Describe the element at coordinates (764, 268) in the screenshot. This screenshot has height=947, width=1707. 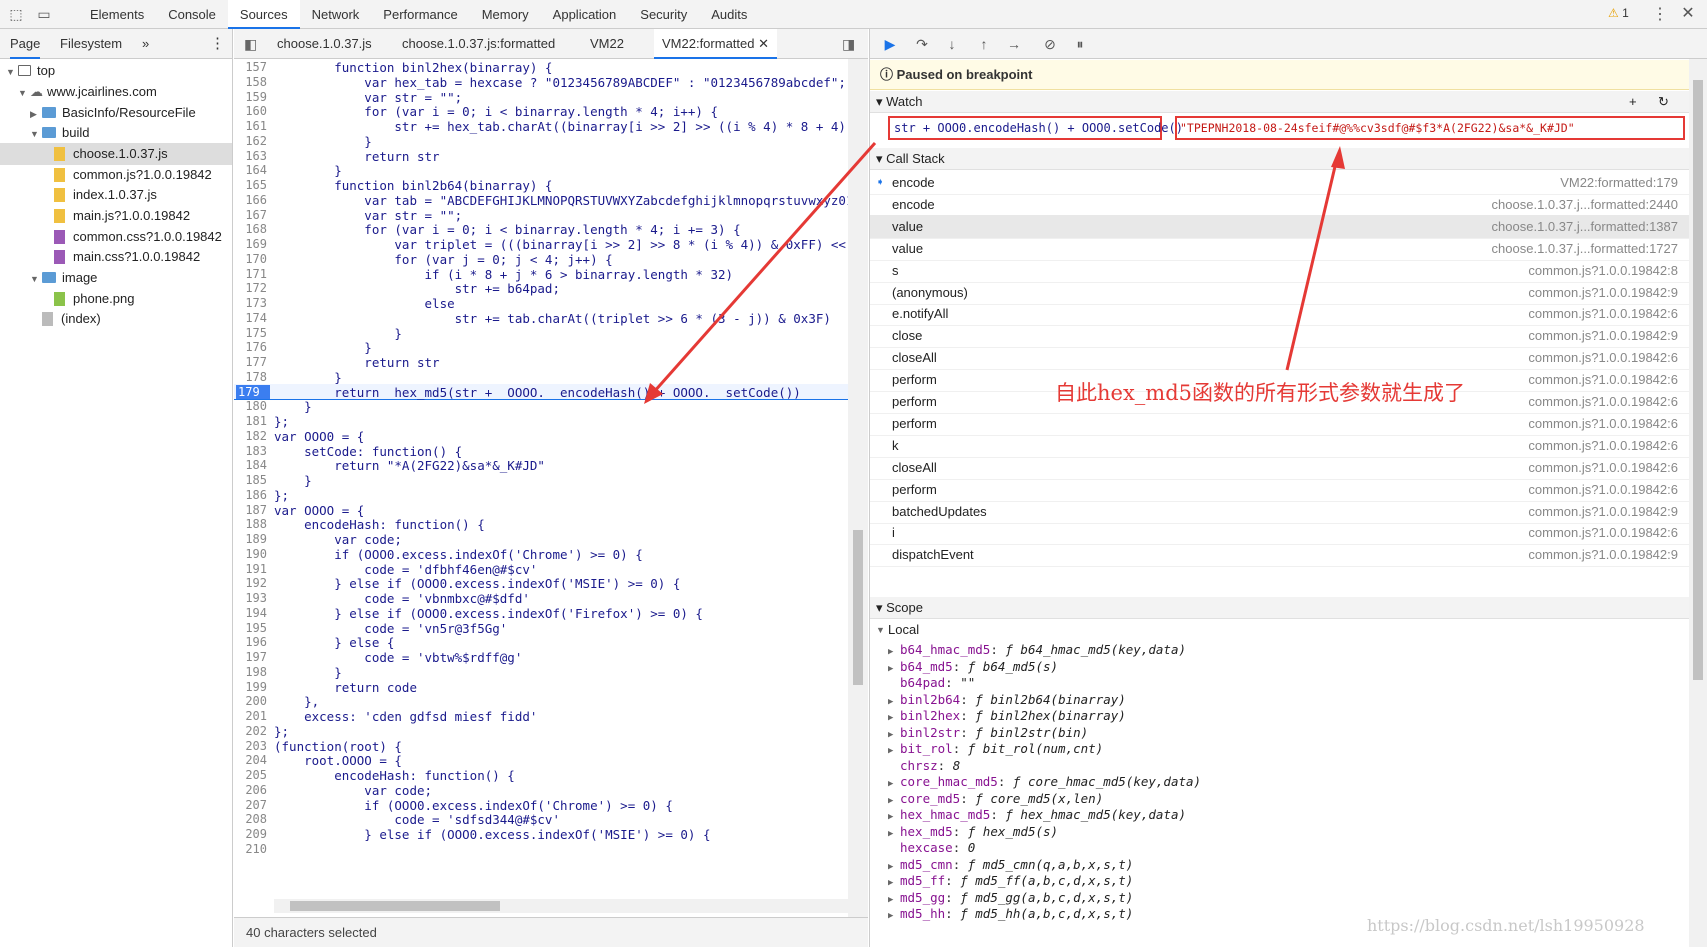
I see `arrow-to-code` at that location.